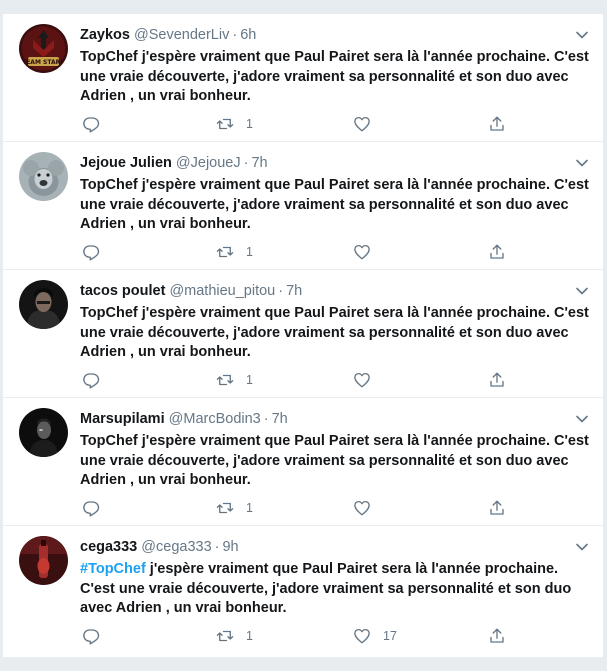 This screenshot has height=671, width=607. Describe the element at coordinates (122, 419) in the screenshot. I see `author-name: Marsupilami` at that location.